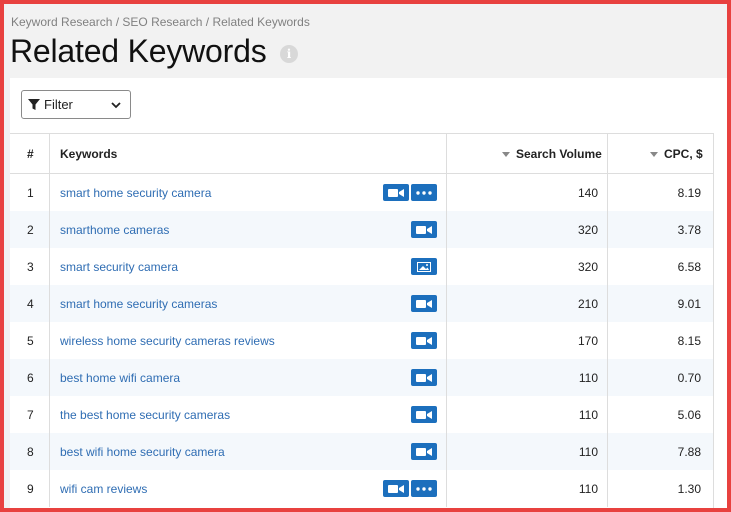 The image size is (731, 512). What do you see at coordinates (689, 230) in the screenshot?
I see `cpc-value: 3.78` at bounding box center [689, 230].